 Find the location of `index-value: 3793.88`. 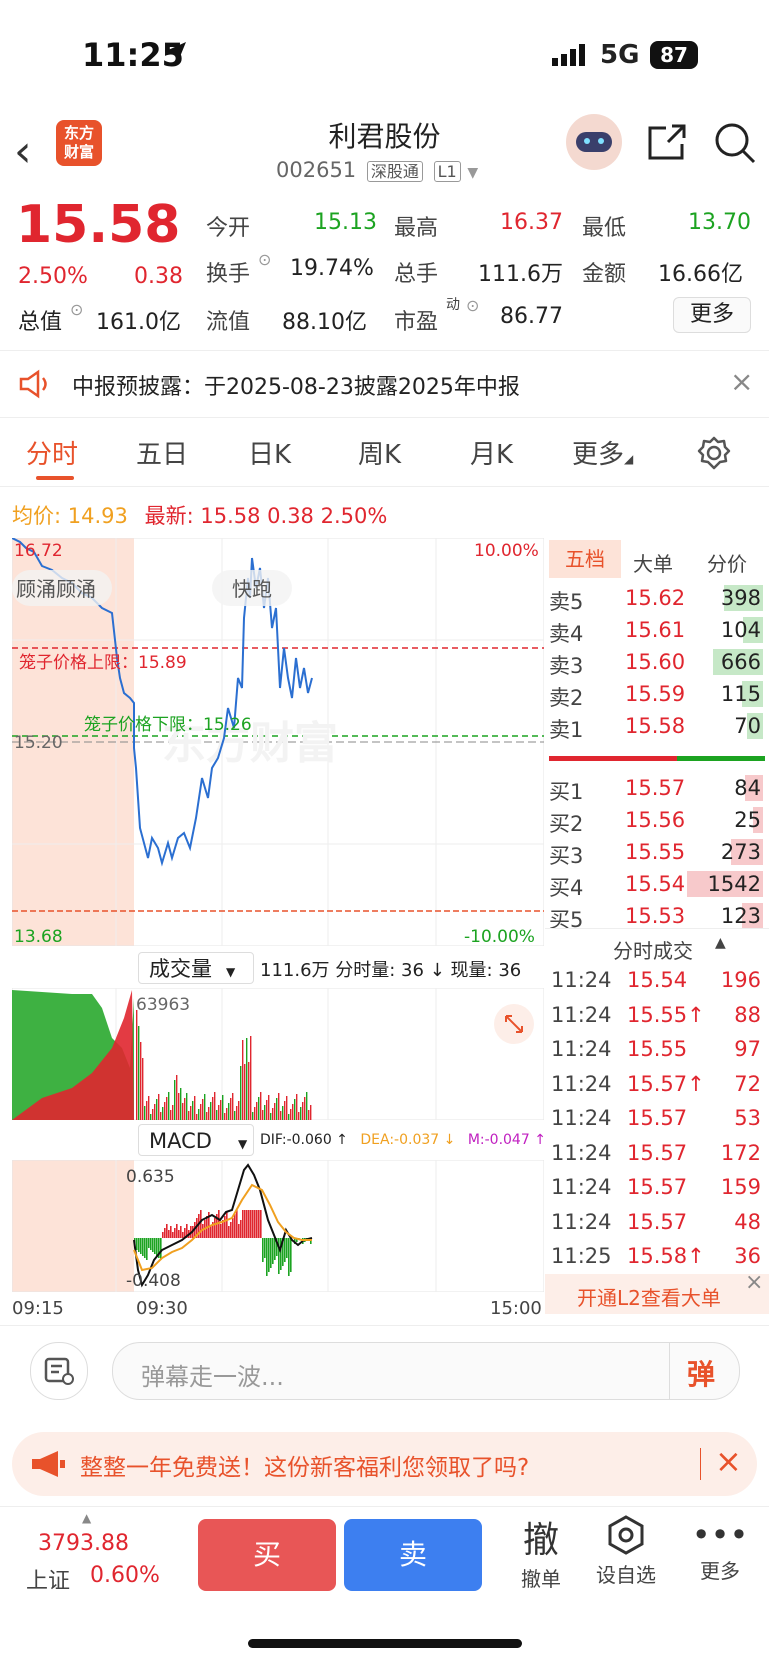

index-value: 3793.88 is located at coordinates (83, 1543).